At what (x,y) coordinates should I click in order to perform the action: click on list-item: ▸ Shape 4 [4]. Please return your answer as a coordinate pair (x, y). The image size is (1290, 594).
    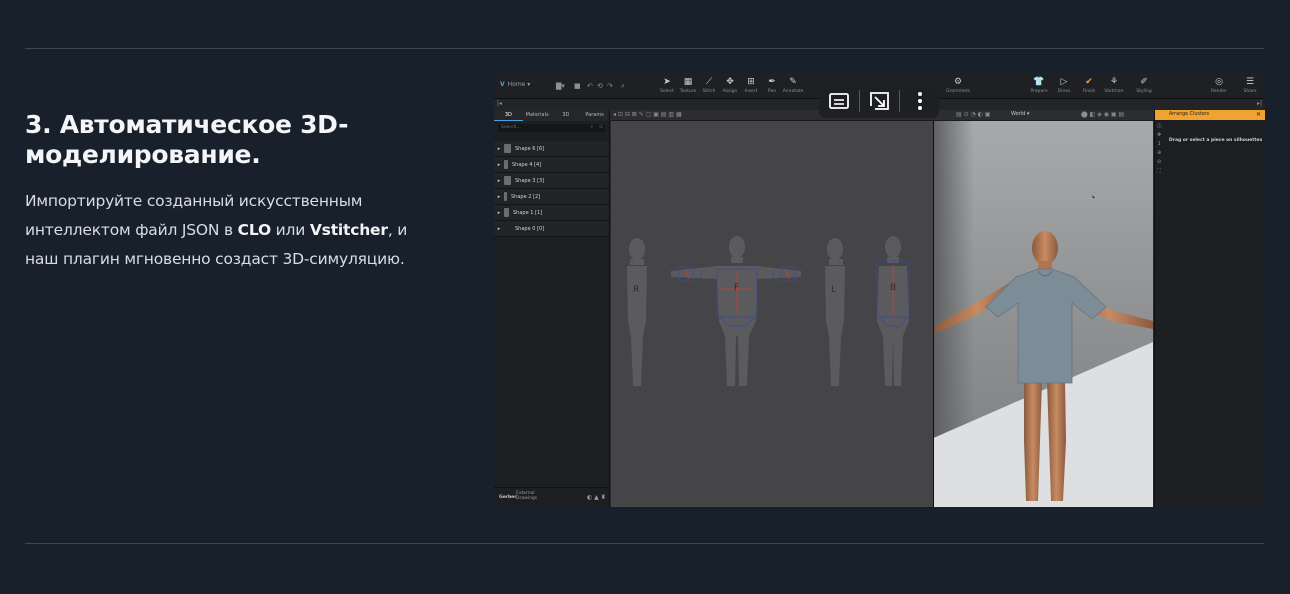
    Looking at the image, I should click on (551, 165).